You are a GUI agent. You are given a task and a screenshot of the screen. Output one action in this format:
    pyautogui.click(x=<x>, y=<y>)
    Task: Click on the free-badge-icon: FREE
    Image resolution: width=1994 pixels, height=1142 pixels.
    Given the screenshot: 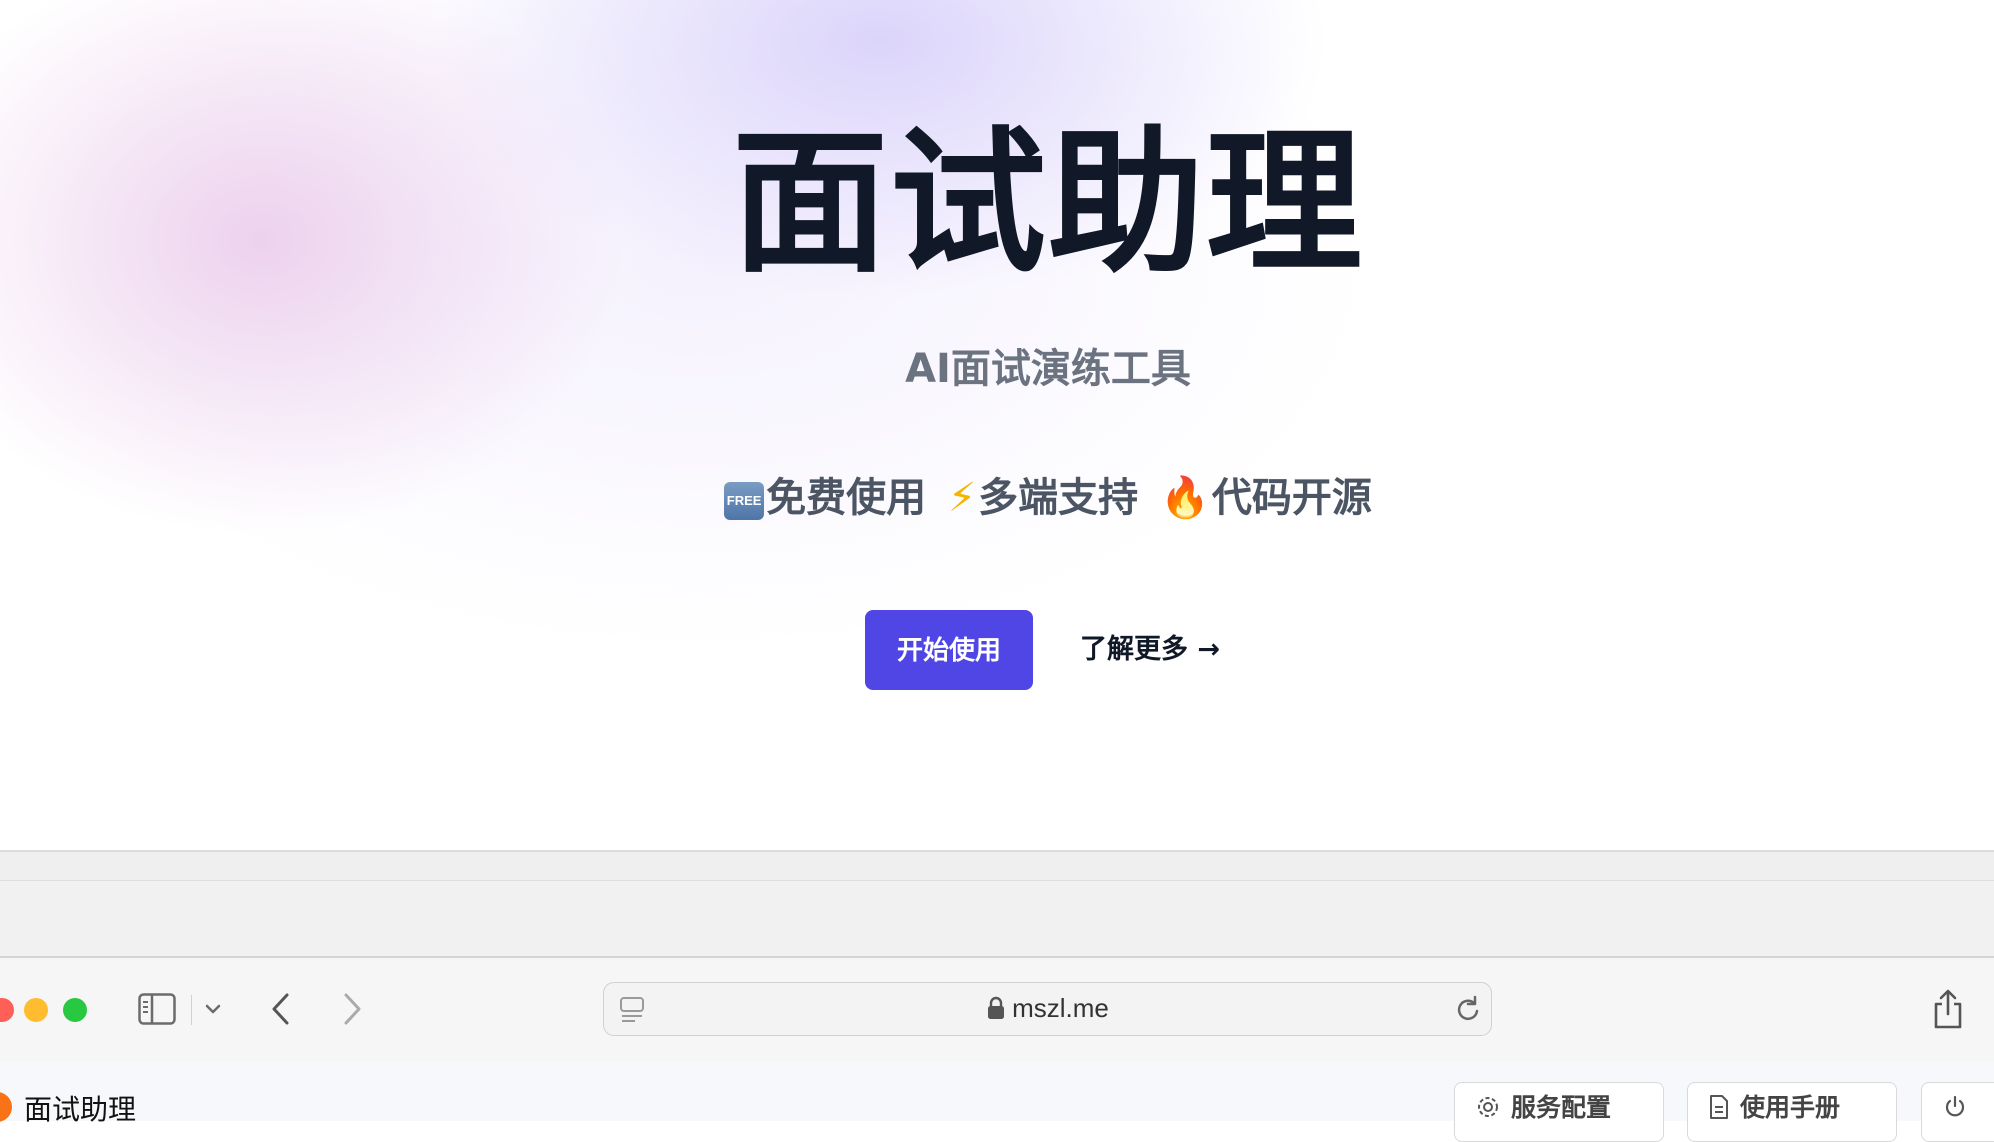 What is the action you would take?
    pyautogui.click(x=744, y=501)
    